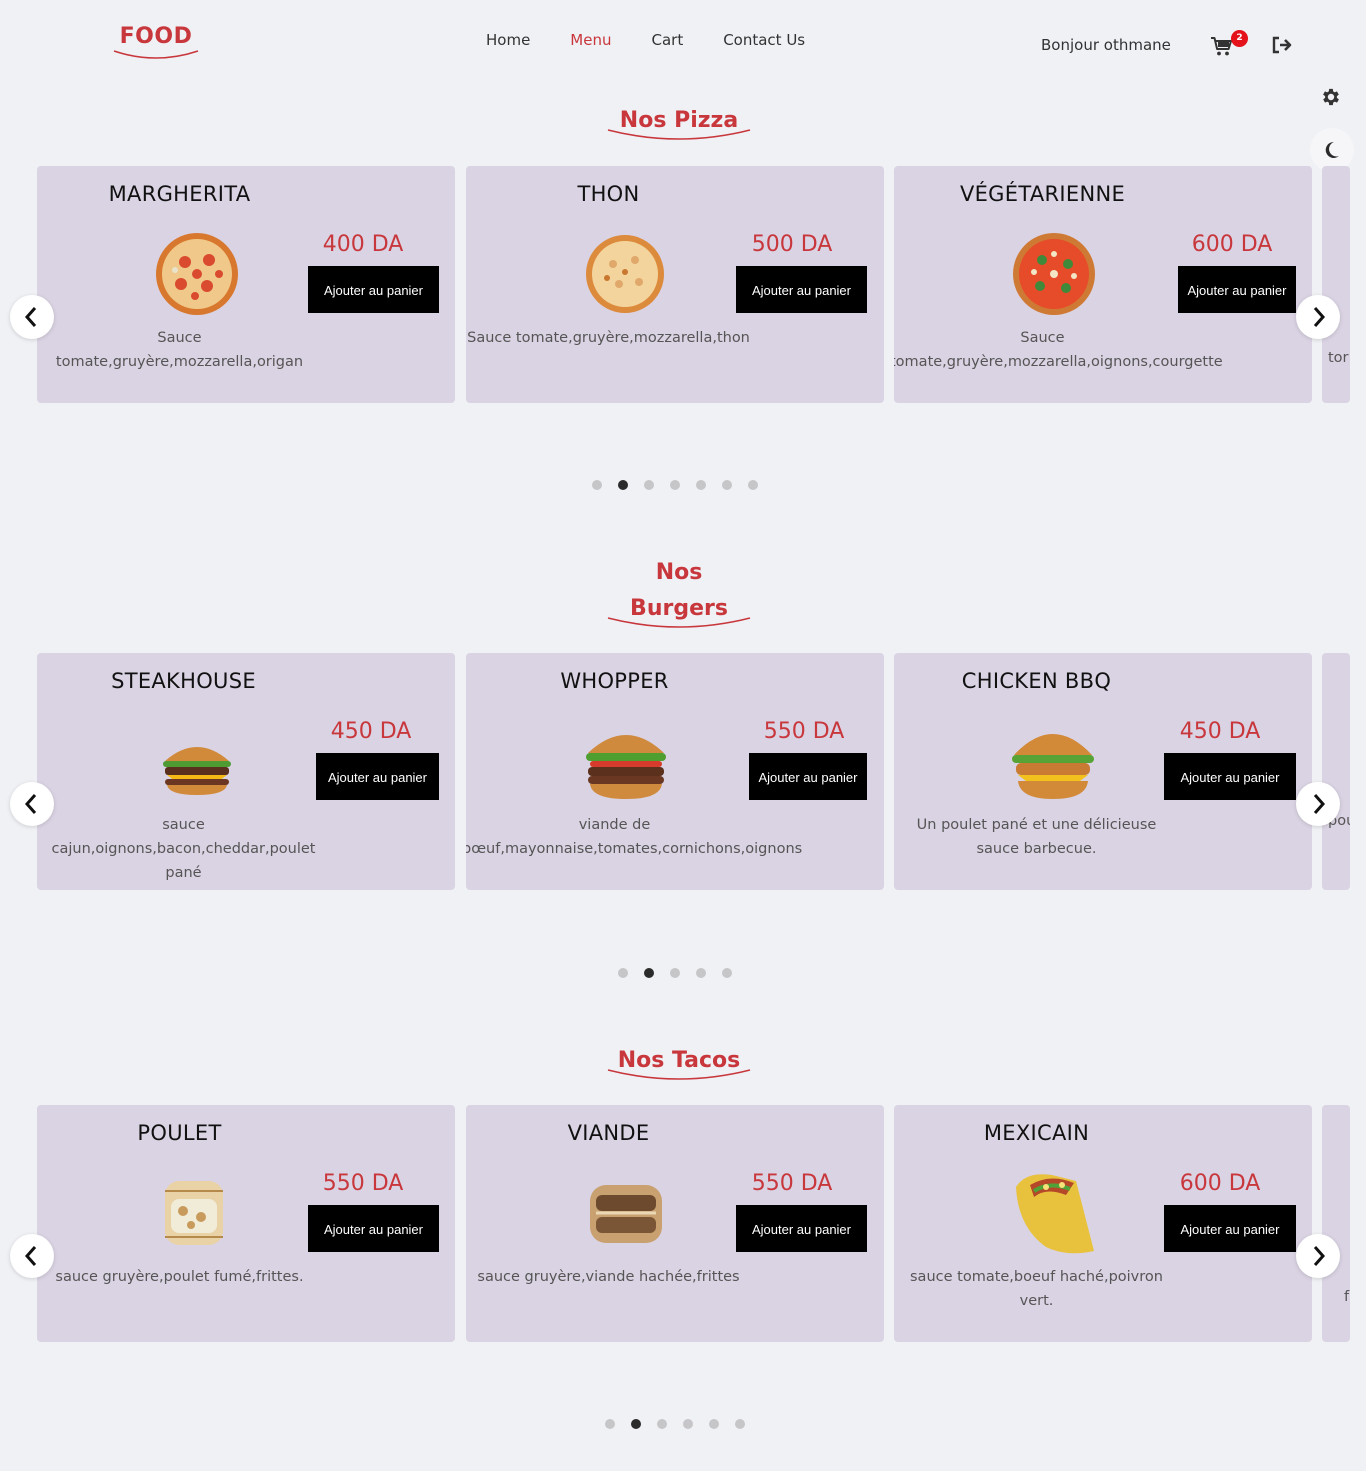 This screenshot has height=1471, width=1366. Describe the element at coordinates (626, 1214) in the screenshot. I see `tacos-viande-image` at that location.